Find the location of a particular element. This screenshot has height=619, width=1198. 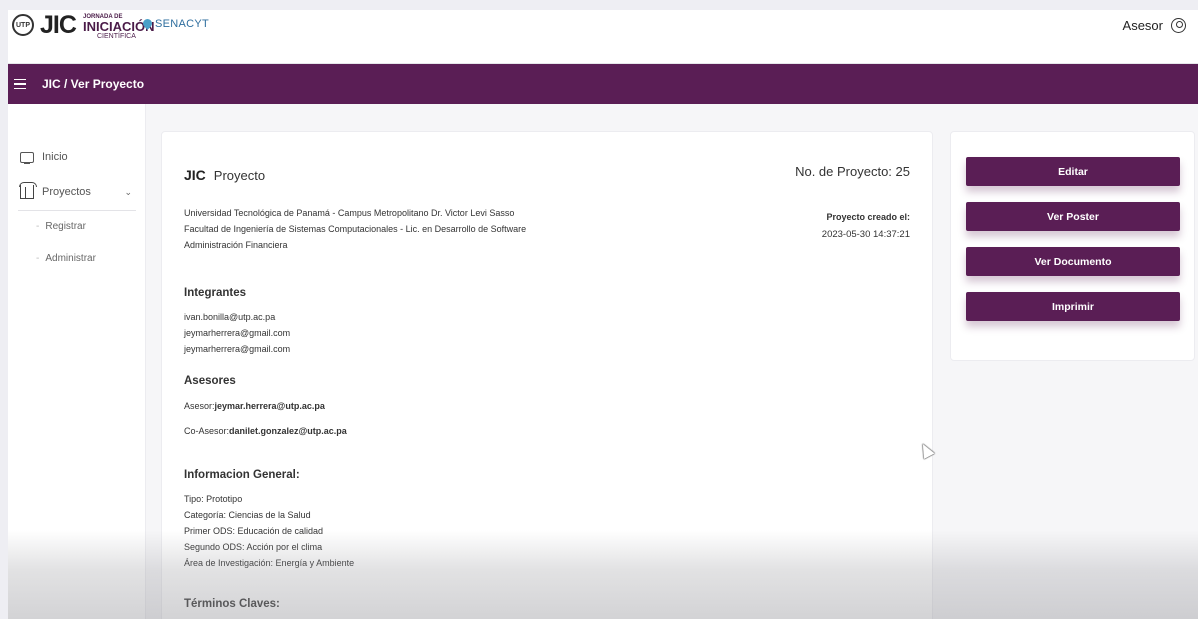

keywords-title: Términos Claves: is located at coordinates (232, 604).